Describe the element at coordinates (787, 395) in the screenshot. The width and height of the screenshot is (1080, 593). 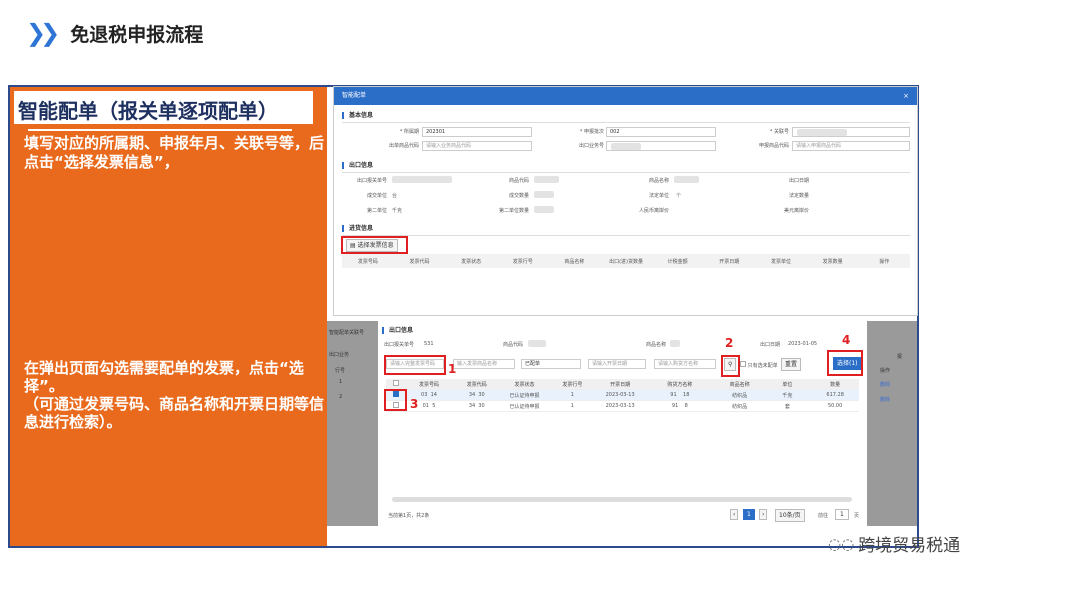
I see `cell: 千克` at that location.